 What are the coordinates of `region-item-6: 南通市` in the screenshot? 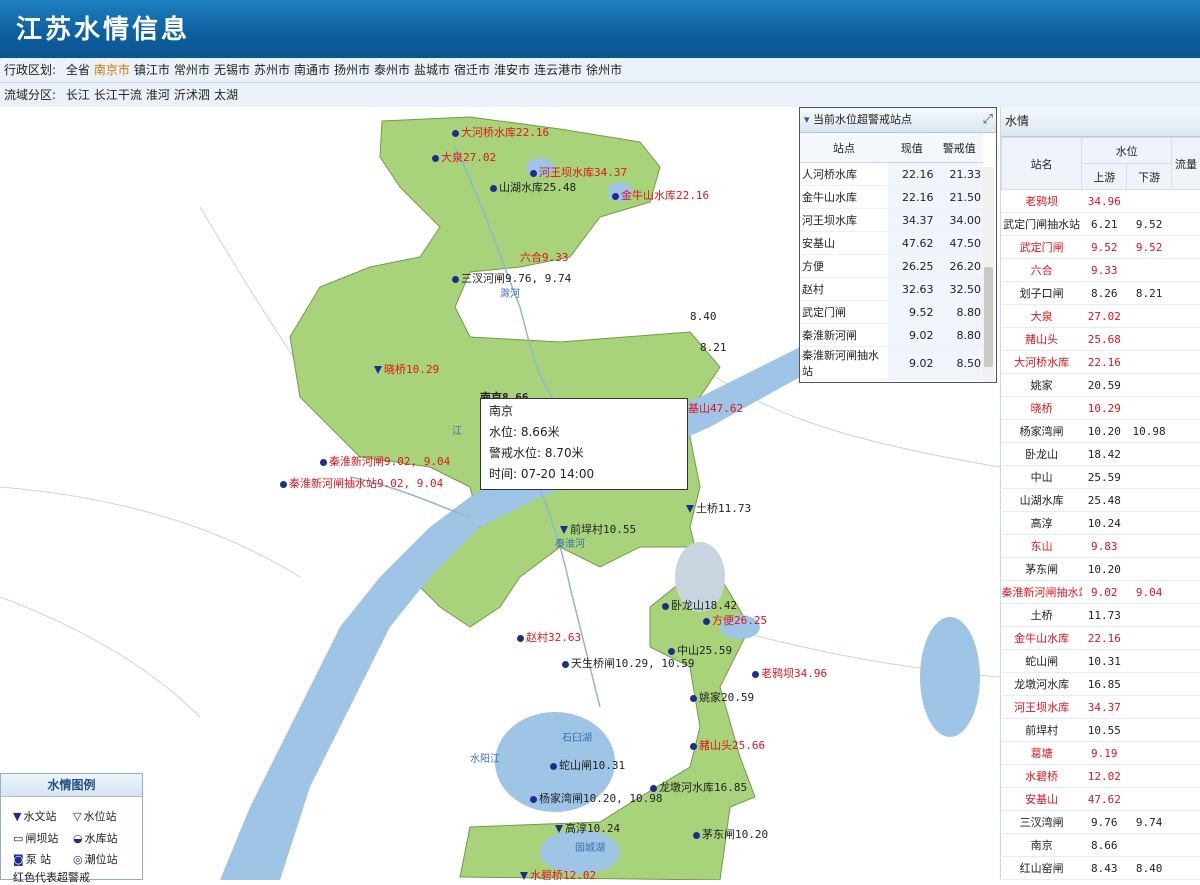 It's located at (312, 70).